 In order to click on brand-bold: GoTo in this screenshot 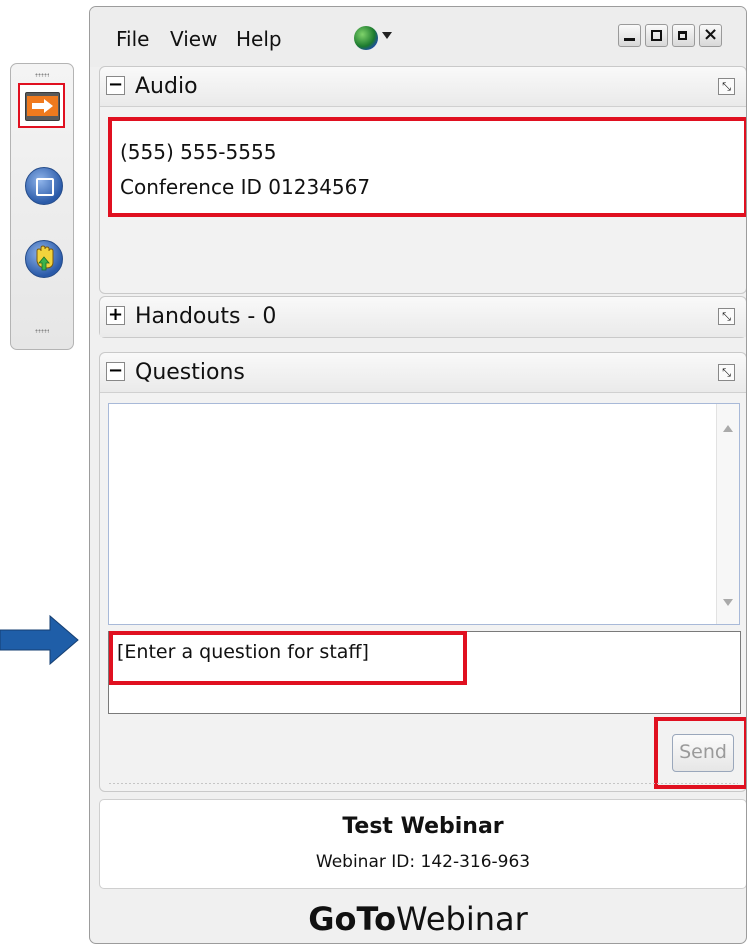, I will do `click(352, 919)`.